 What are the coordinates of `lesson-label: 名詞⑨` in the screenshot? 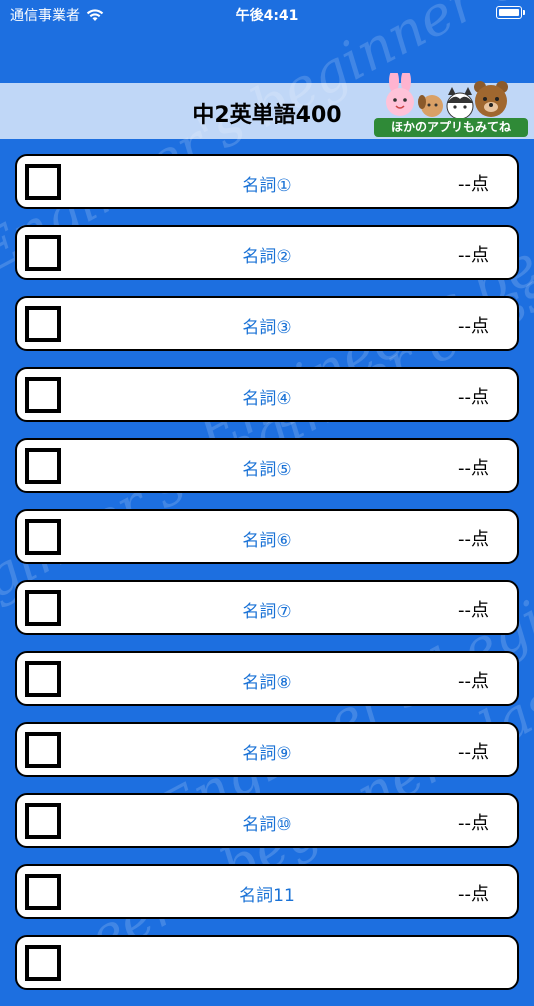 It's located at (267, 754).